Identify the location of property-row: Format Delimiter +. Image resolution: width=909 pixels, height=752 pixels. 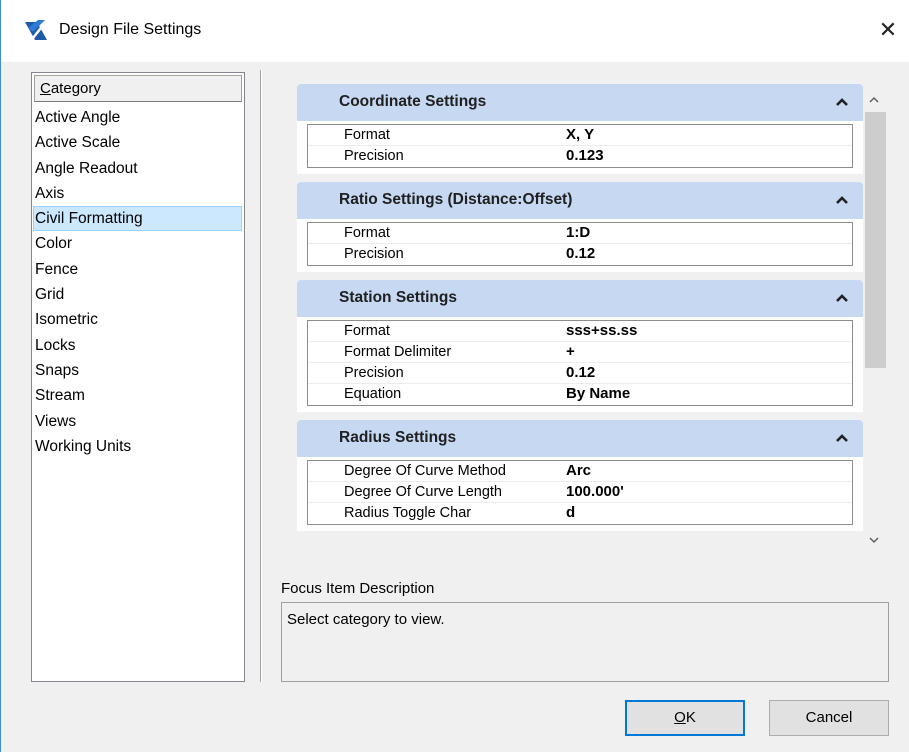
(580, 352).